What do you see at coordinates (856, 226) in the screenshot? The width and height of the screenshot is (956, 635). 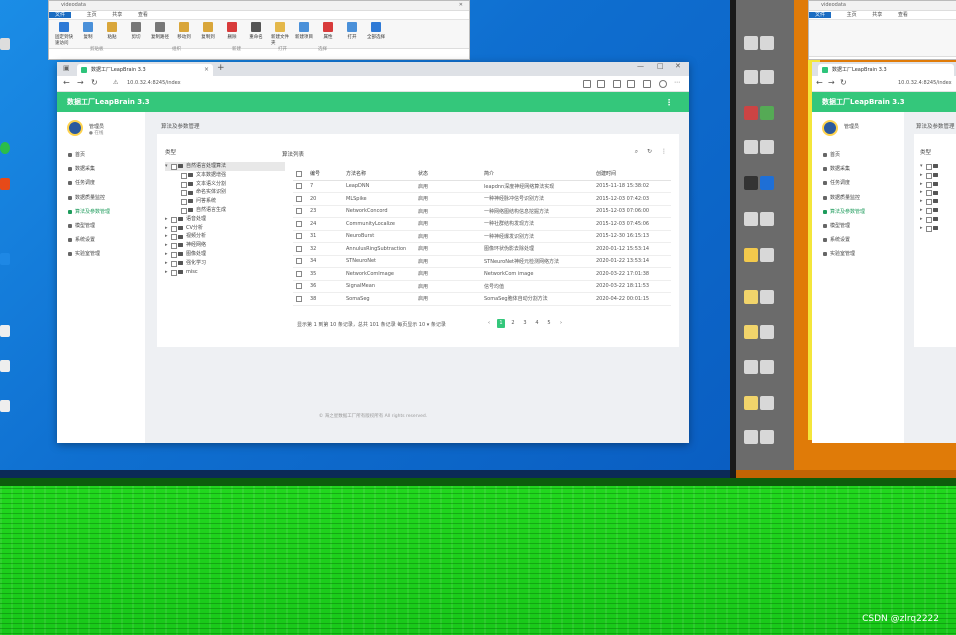 I see `sidebar-item: 模型管理` at bounding box center [856, 226].